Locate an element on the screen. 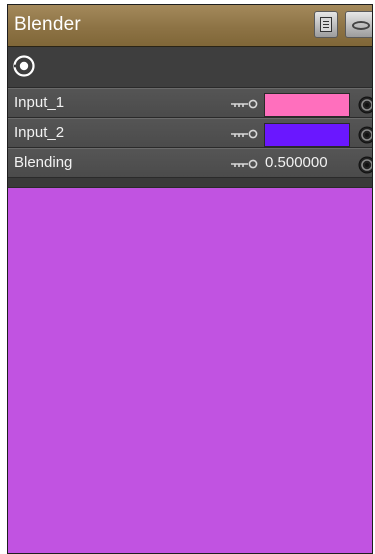 Image resolution: width=375 pixels, height=554 pixels. list-menu-icon is located at coordinates (326, 24).